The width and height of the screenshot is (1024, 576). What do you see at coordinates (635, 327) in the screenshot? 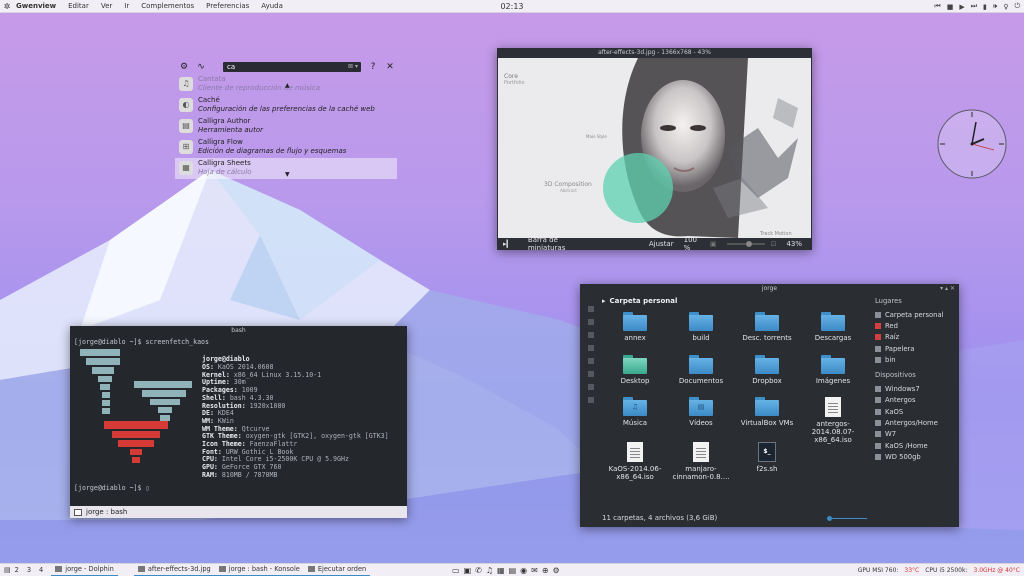
I see `file-item: annex` at bounding box center [635, 327].